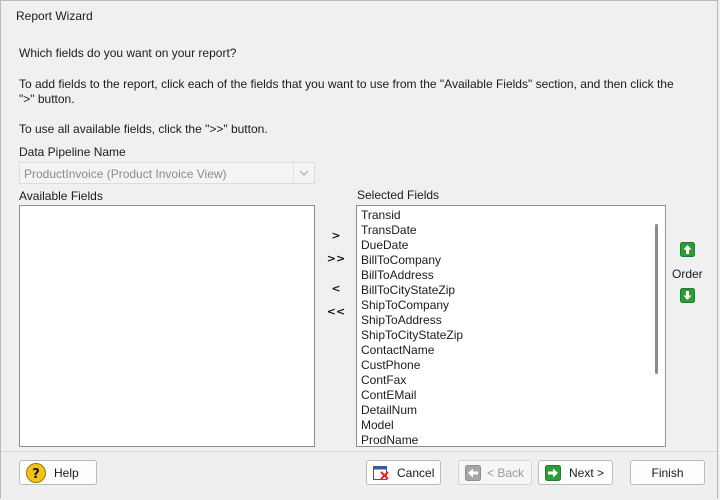 The image size is (720, 500). What do you see at coordinates (303, 173) in the screenshot?
I see `chevron-down-icon` at bounding box center [303, 173].